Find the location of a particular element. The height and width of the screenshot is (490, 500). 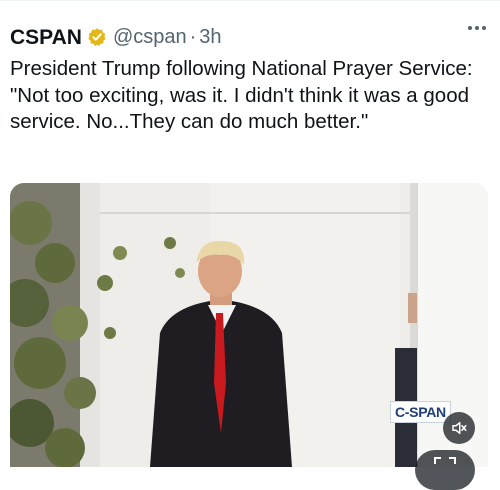

author-name: CSPAN is located at coordinates (46, 37).